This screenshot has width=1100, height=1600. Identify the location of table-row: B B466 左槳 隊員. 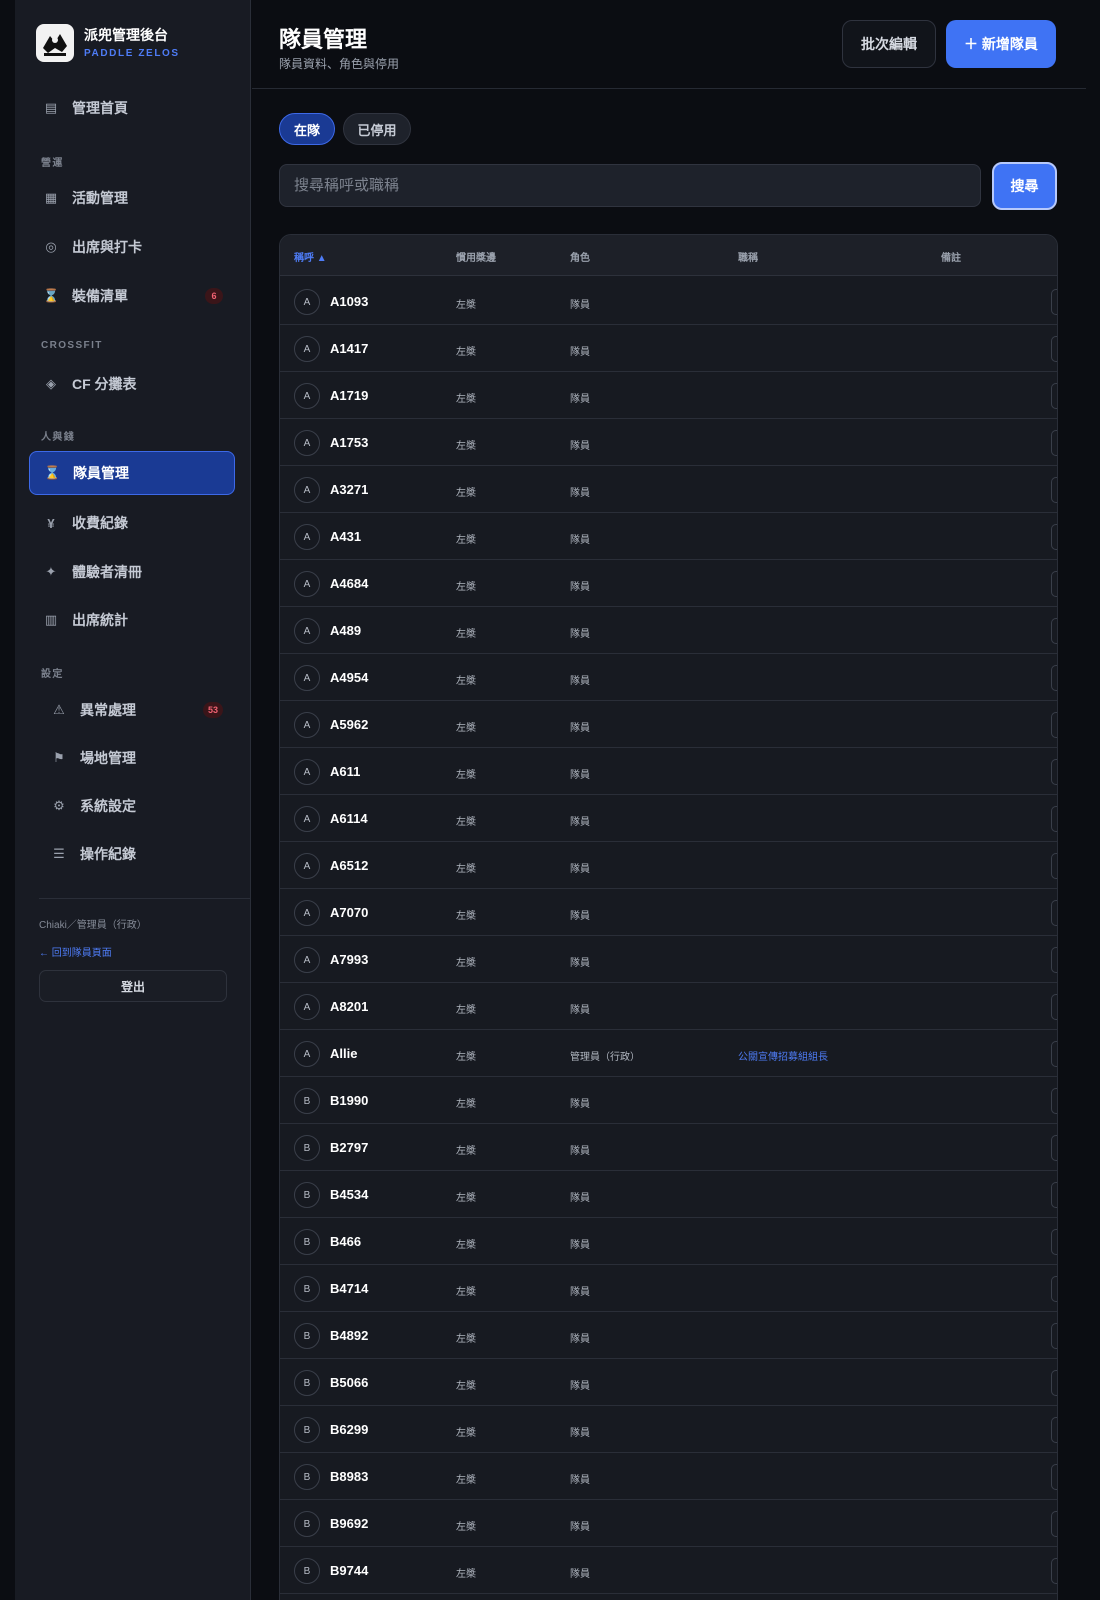
(668, 1241).